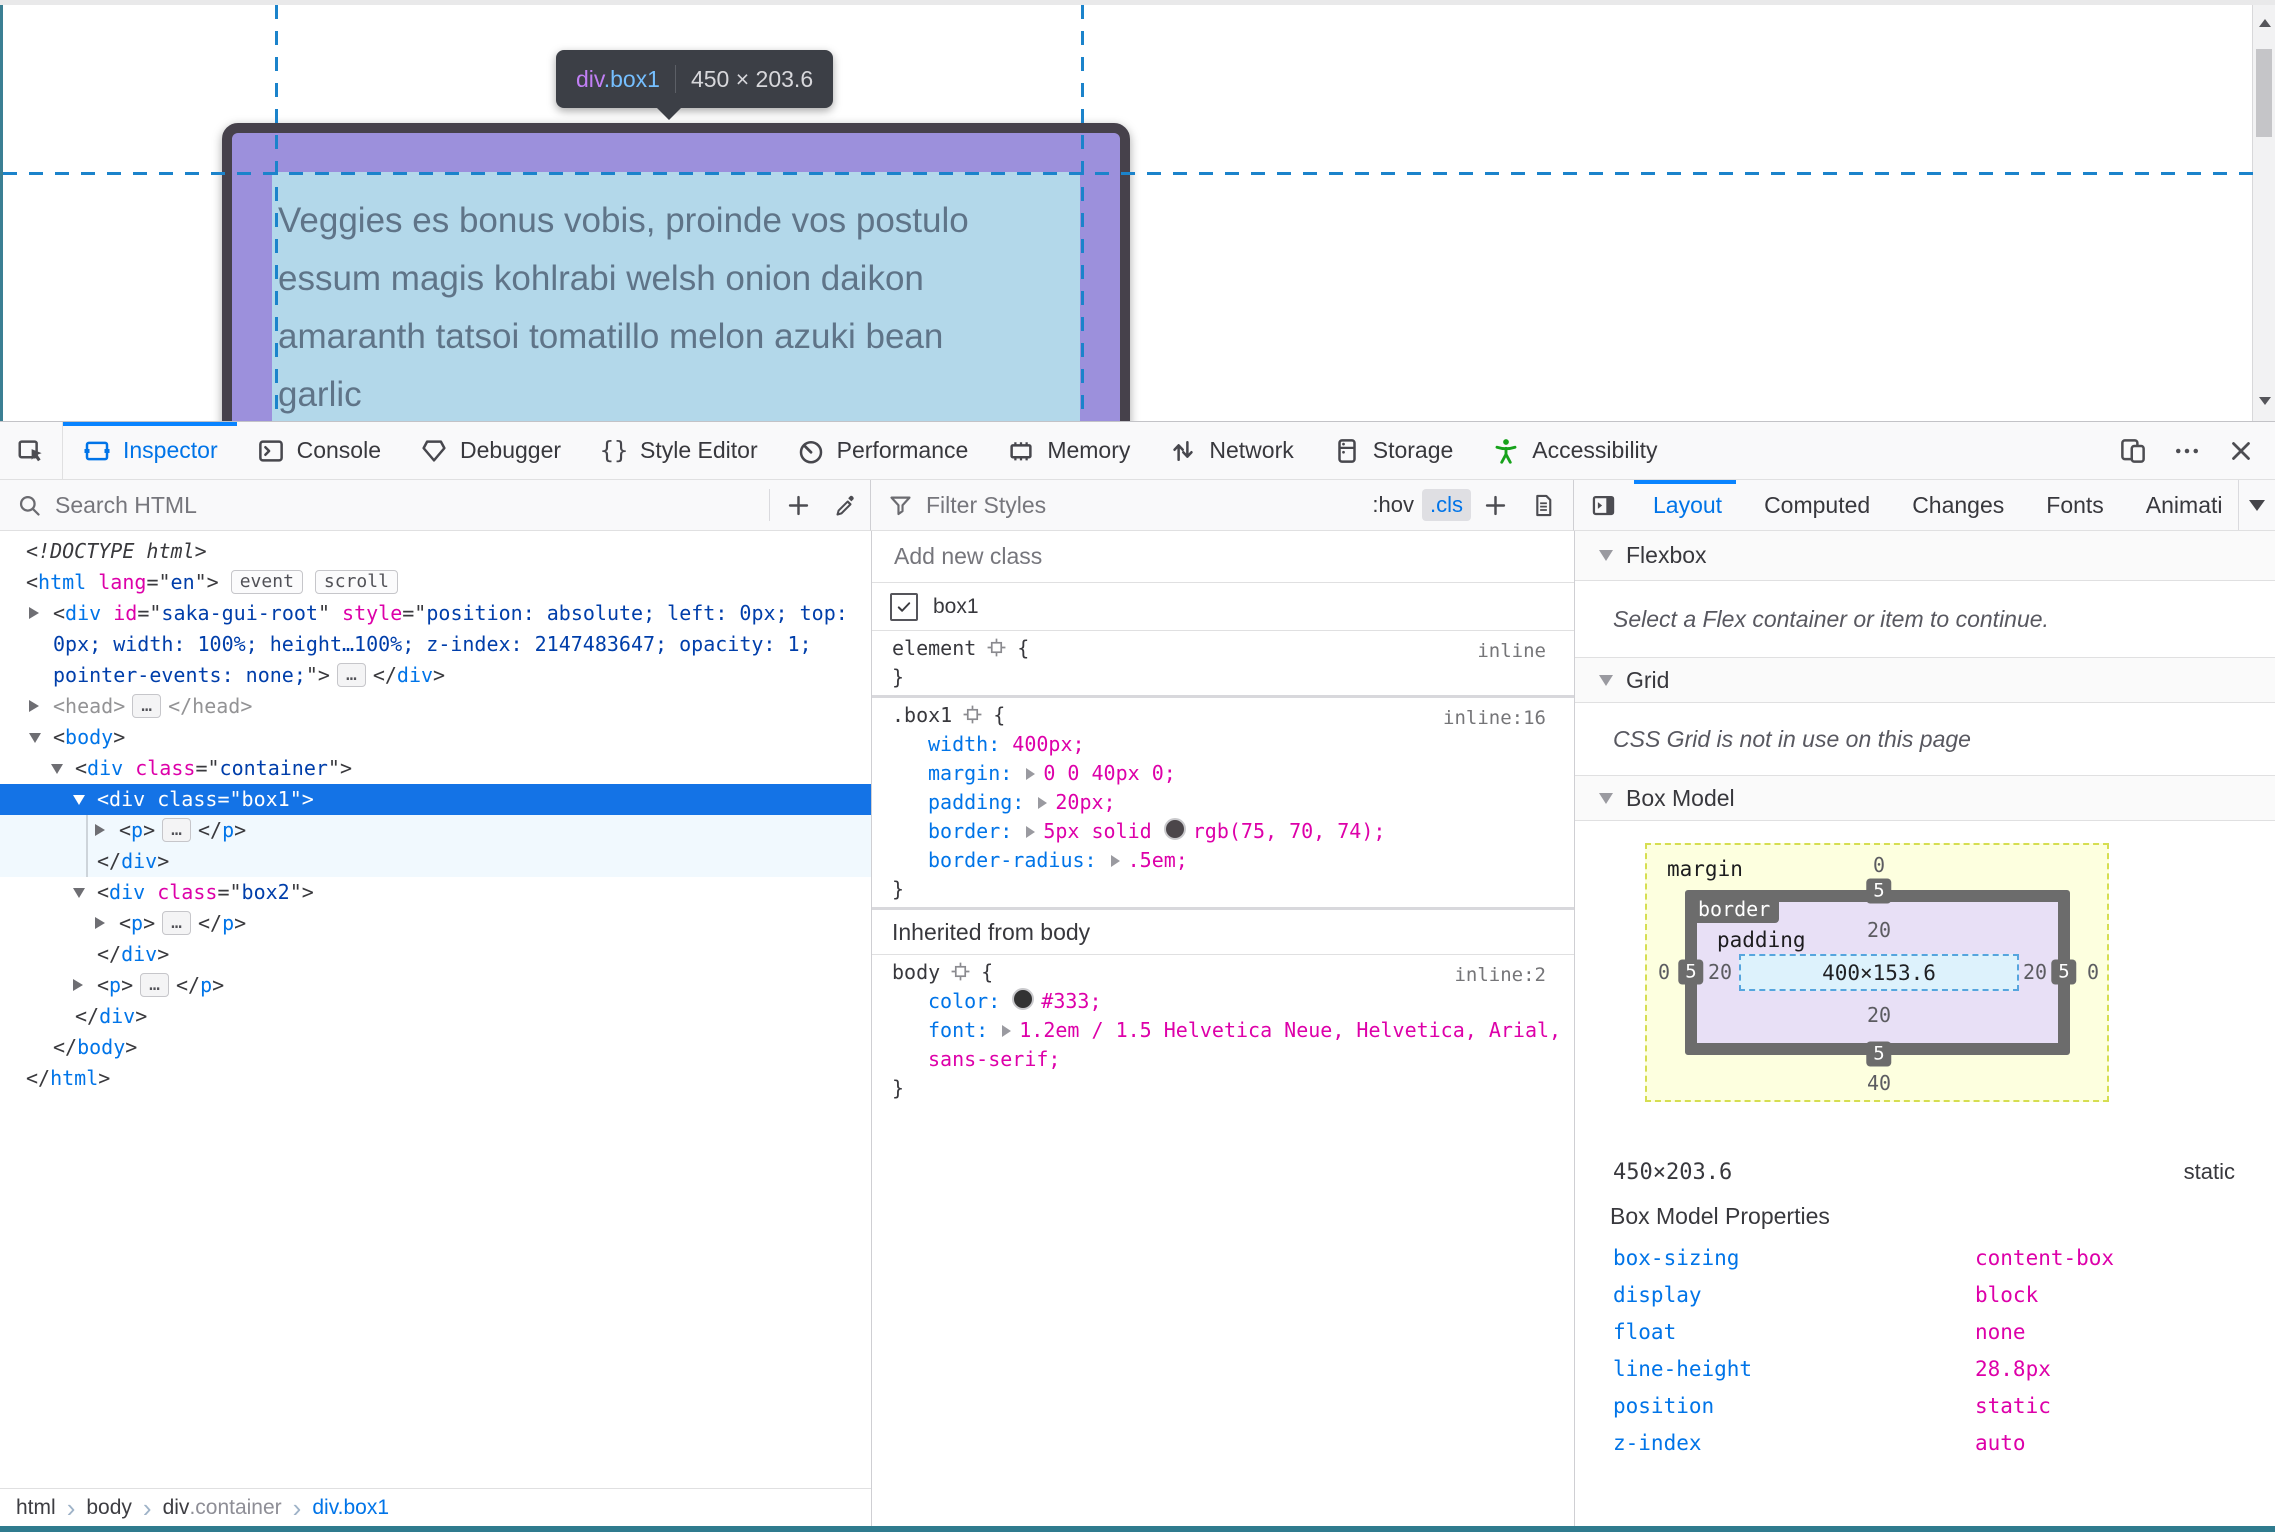 The width and height of the screenshot is (2275, 1532). Describe the element at coordinates (986, 505) in the screenshot. I see `filter-styles-input: Filter Styles` at that location.